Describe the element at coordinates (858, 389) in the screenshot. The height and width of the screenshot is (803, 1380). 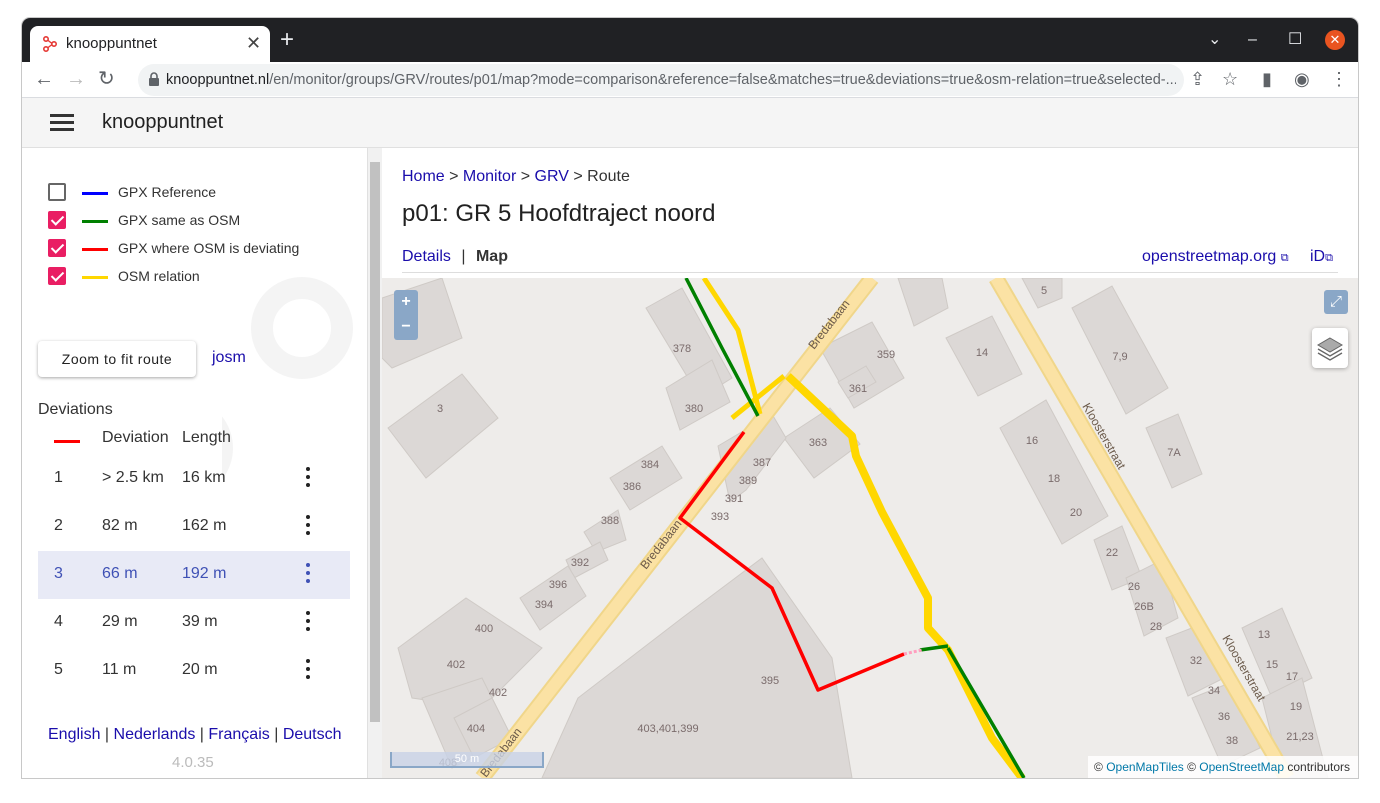
I see `map-house-number: 361` at that location.